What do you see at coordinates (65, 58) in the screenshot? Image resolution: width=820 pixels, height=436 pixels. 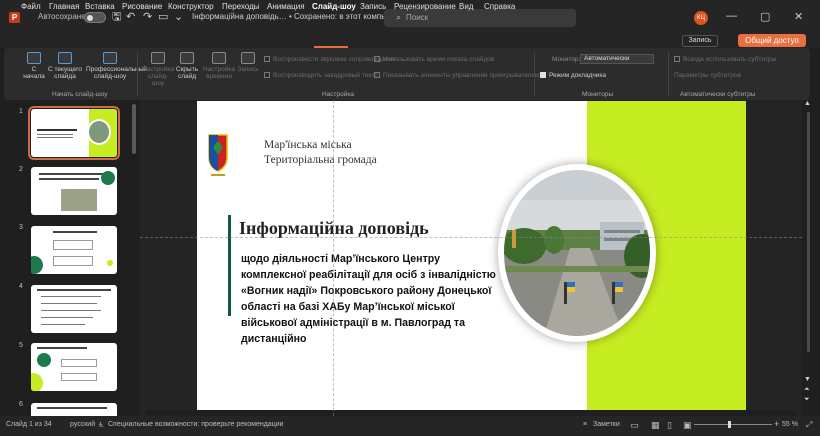 I see `play-current-icon` at bounding box center [65, 58].